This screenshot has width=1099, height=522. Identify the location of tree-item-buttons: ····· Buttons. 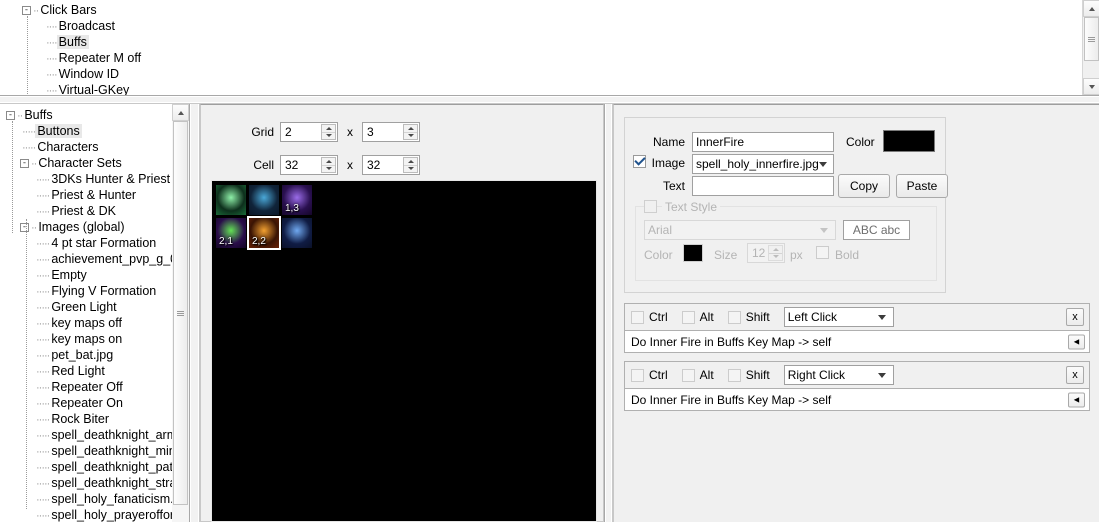
(98, 131).